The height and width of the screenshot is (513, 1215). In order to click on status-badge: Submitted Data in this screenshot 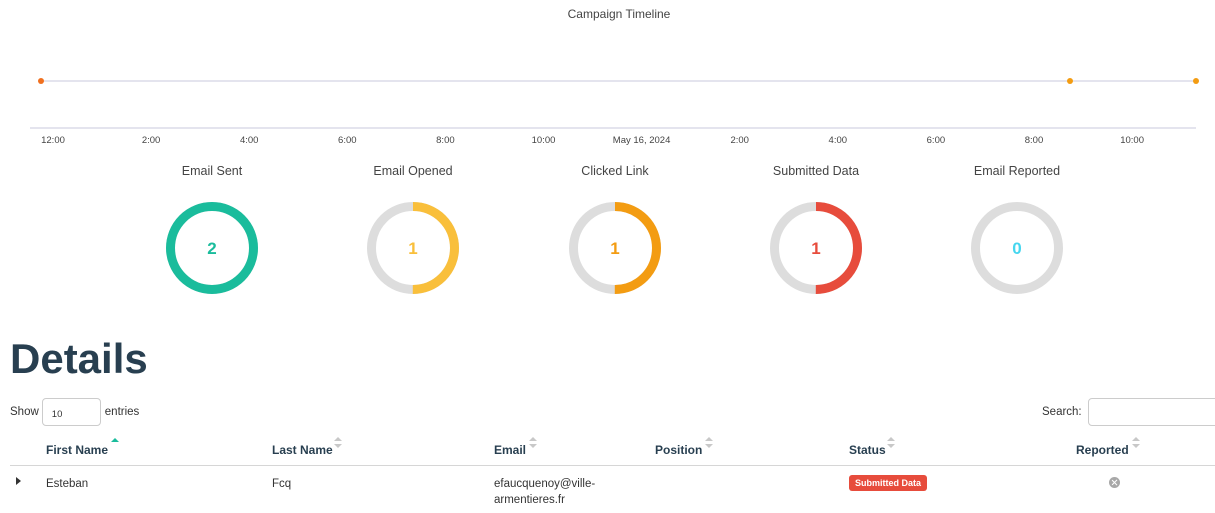, I will do `click(888, 483)`.